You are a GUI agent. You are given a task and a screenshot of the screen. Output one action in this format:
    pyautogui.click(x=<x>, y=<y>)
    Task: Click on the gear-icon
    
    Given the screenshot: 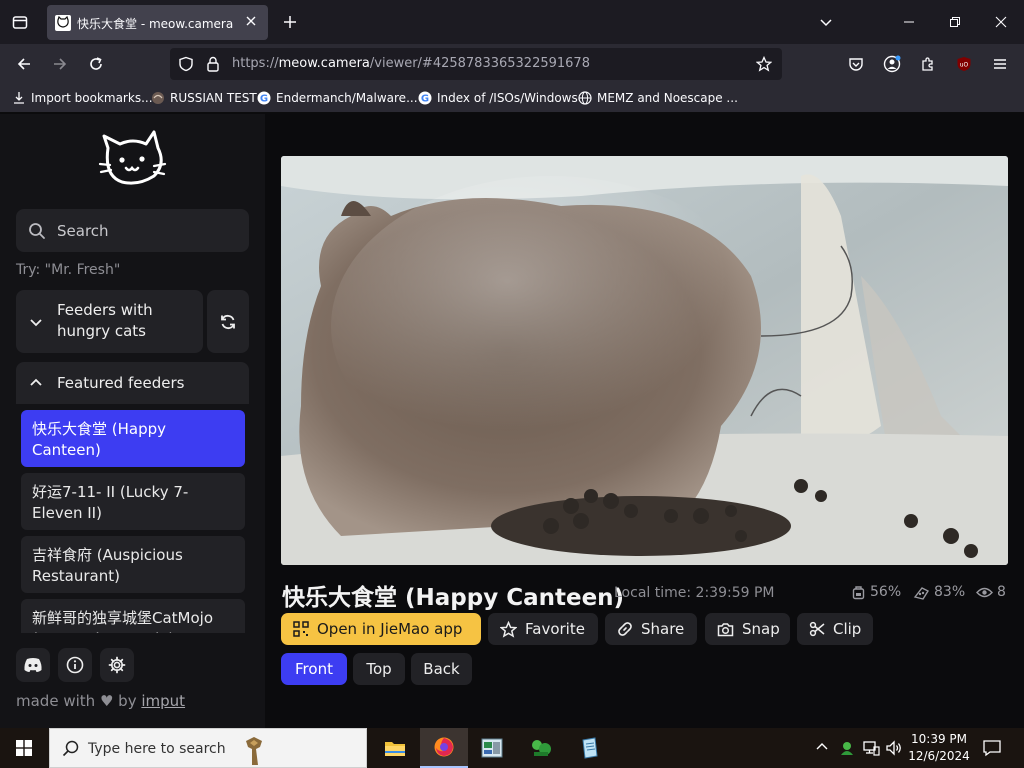 What is the action you would take?
    pyautogui.click(x=117, y=665)
    